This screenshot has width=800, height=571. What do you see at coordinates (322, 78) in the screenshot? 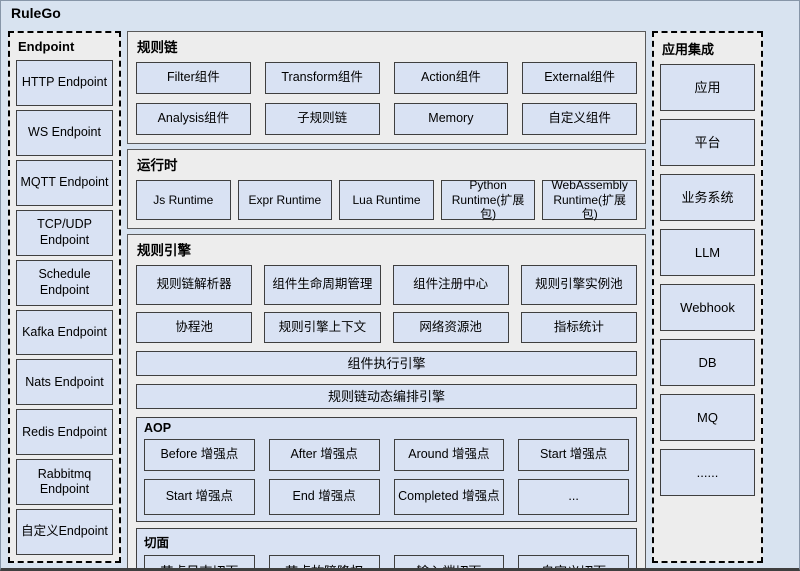
I see `rule-chain-component: Transform组件` at bounding box center [322, 78].